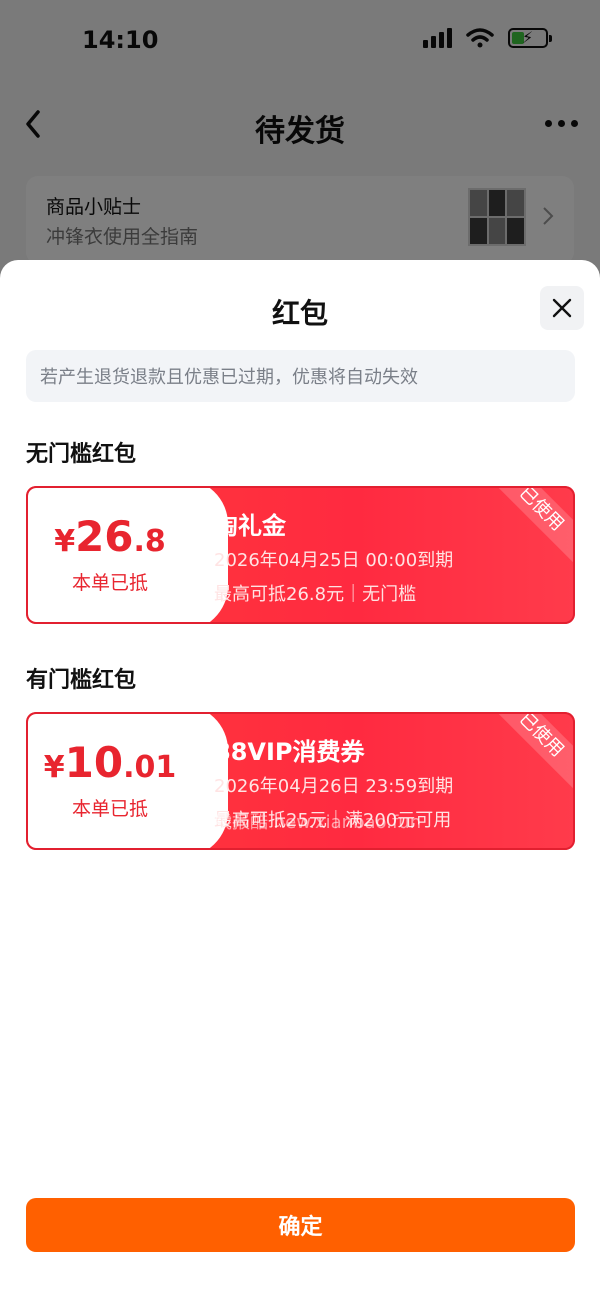 Image resolution: width=600 pixels, height=1300 pixels. I want to click on coupon-name: 88VIP消费券, so click(289, 752).